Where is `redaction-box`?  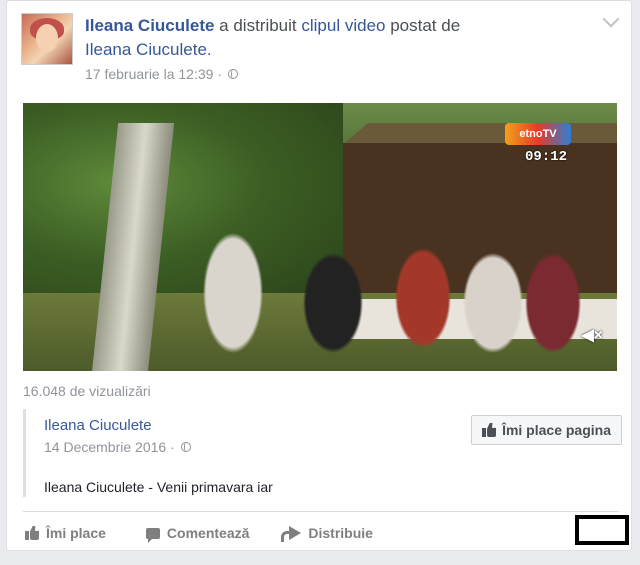 redaction-box is located at coordinates (602, 530).